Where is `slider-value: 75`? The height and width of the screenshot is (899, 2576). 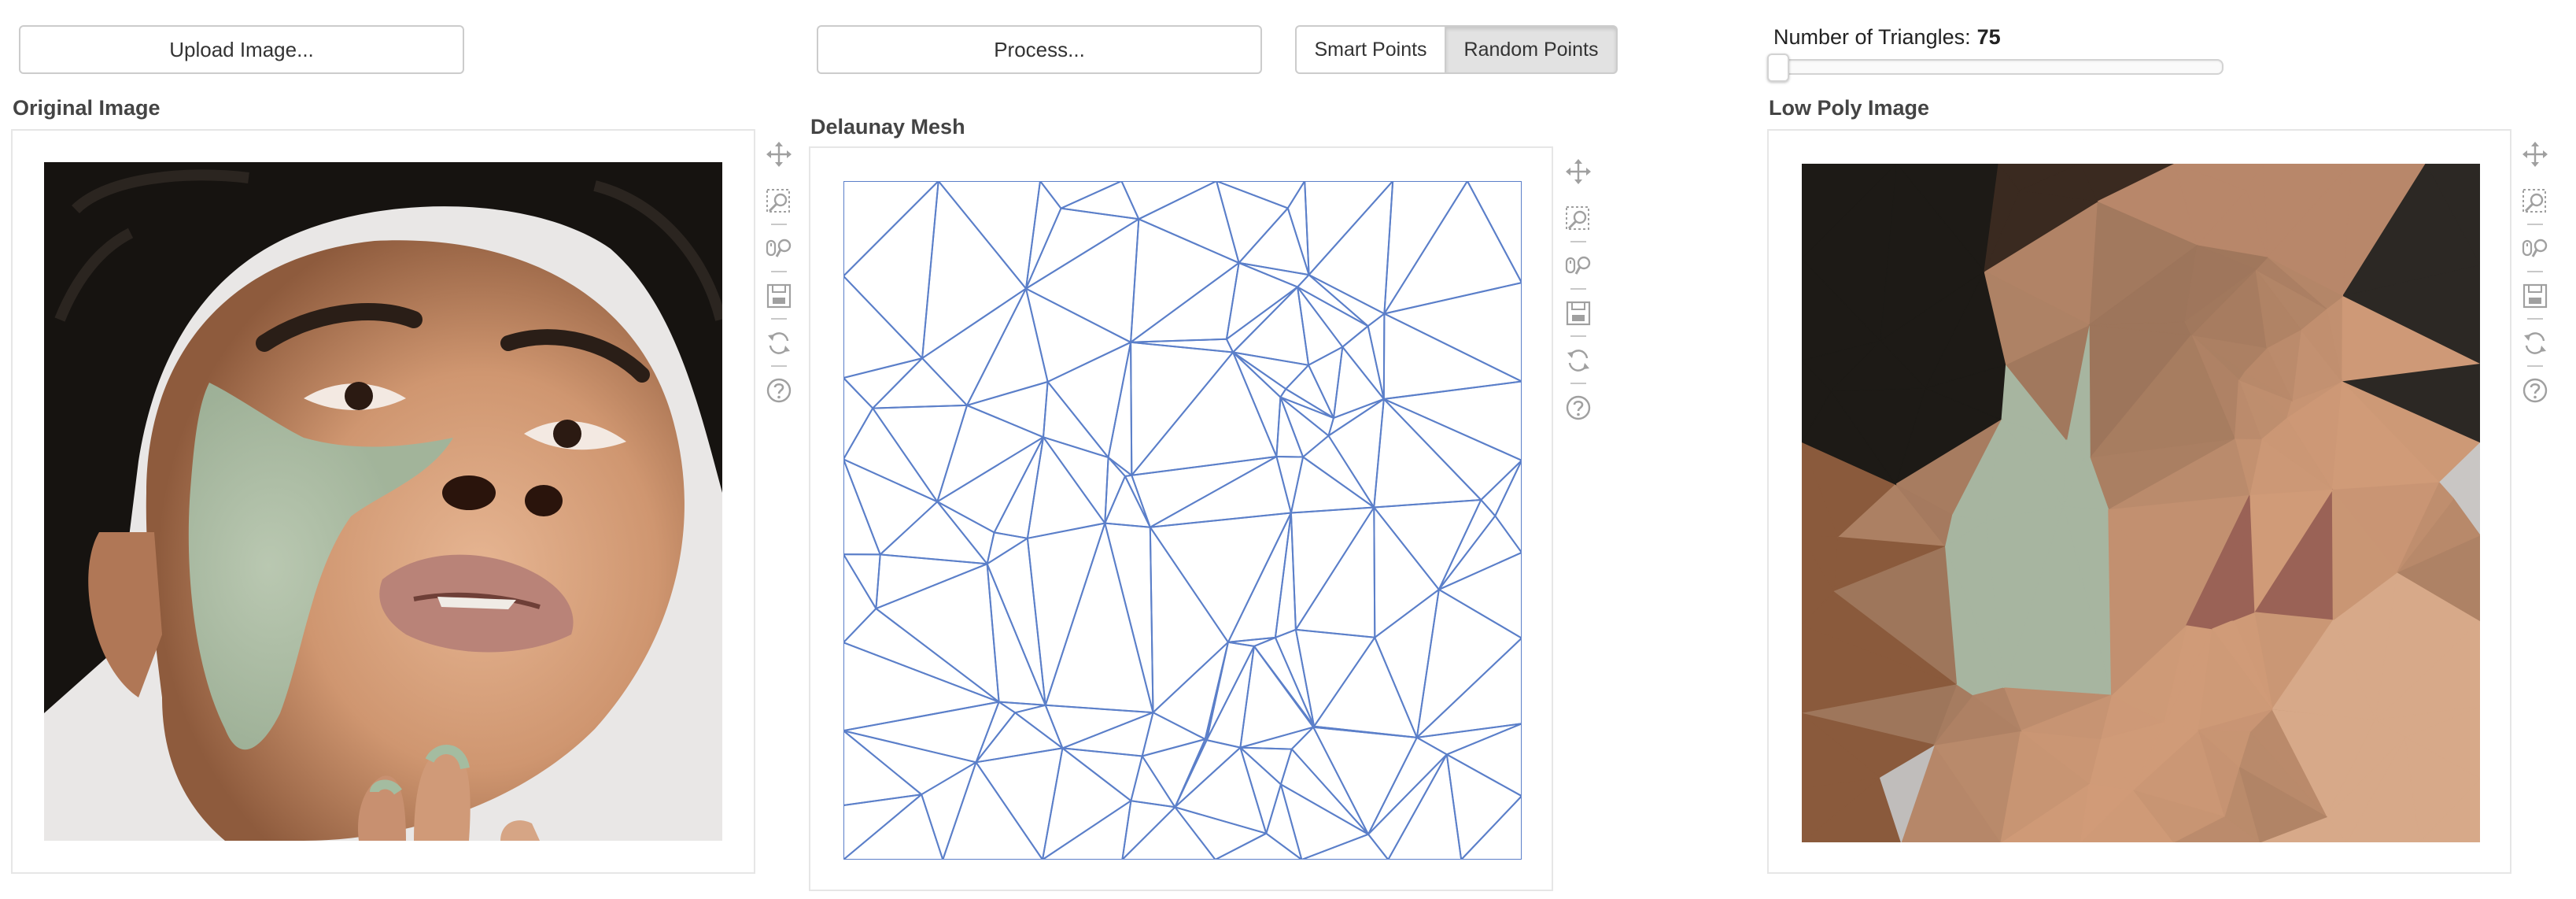
slider-value: 75 is located at coordinates (1989, 37).